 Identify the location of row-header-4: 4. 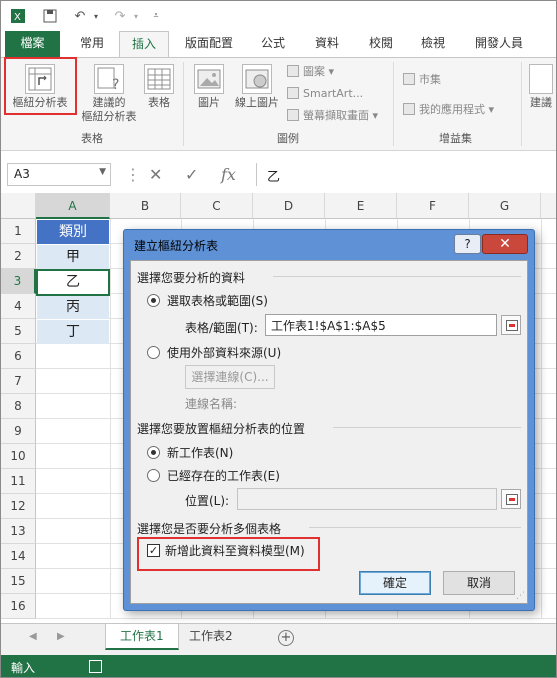
(18, 306).